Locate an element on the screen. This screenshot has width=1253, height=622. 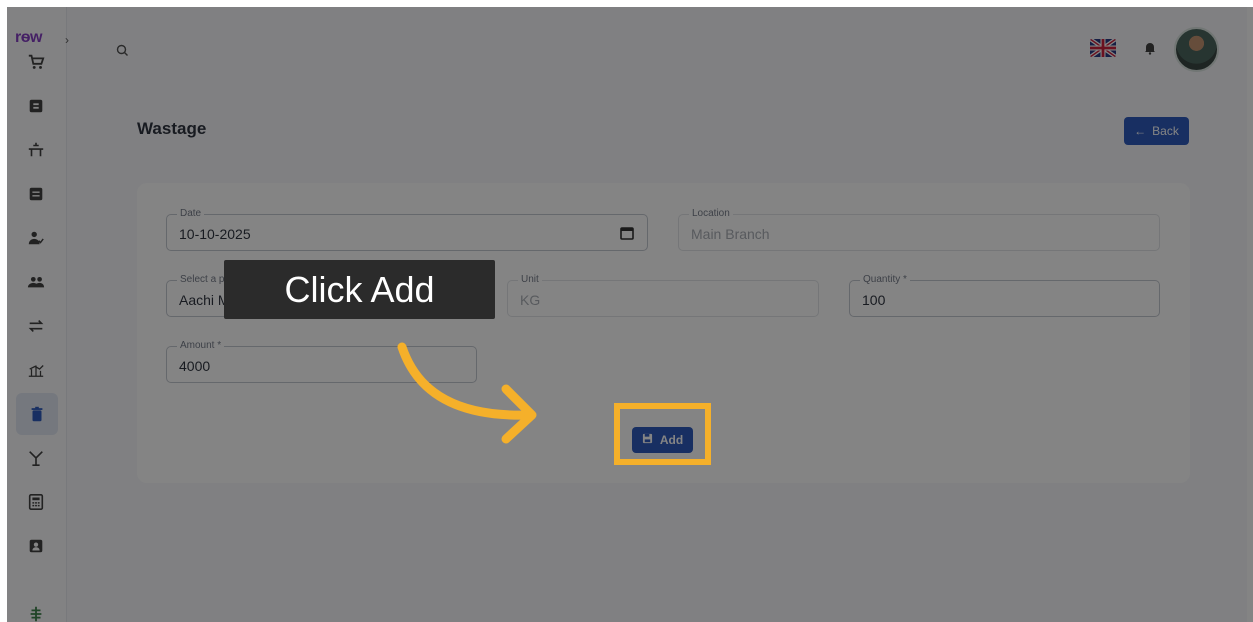
quantity-field: Quantity * 100 is located at coordinates (1004, 295).